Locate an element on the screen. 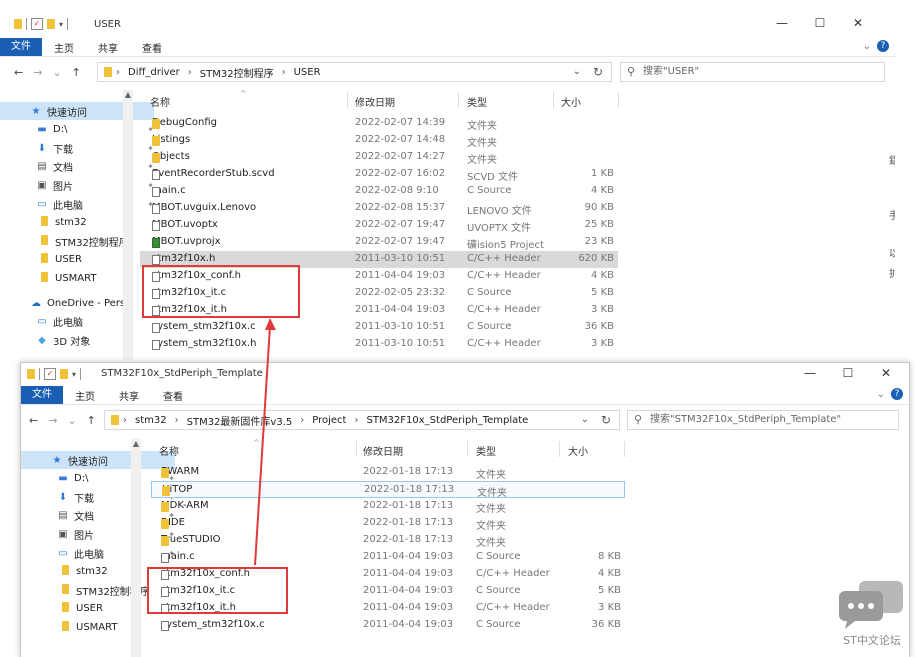  watermark-text: ST中文论坛 is located at coordinates (872, 640).